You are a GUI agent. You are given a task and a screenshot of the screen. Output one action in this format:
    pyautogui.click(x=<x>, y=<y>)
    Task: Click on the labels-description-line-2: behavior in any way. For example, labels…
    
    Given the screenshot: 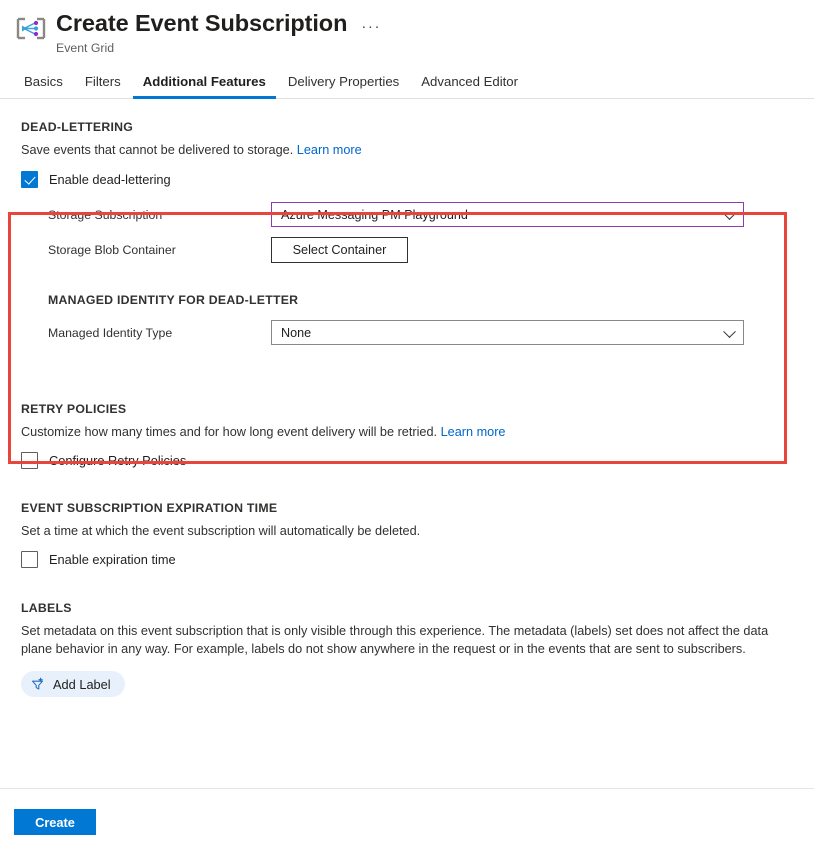 What is the action you would take?
    pyautogui.click(x=400, y=649)
    